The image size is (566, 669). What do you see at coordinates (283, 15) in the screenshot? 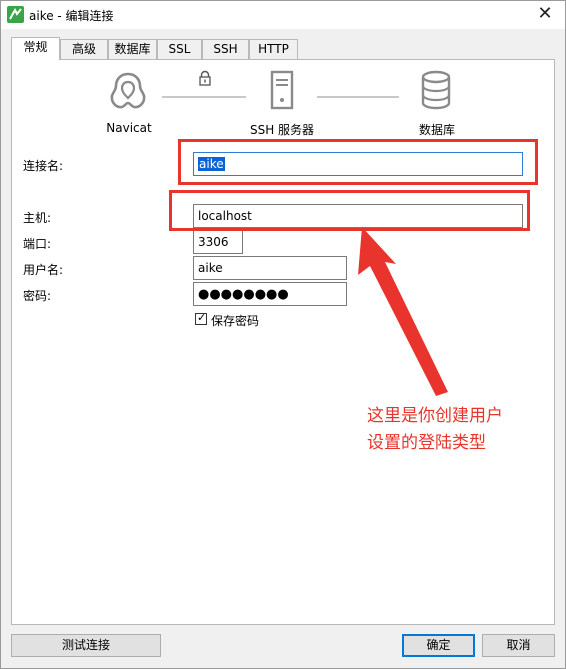
I see `title-bar: aike - 编辑连接 ✕` at bounding box center [283, 15].